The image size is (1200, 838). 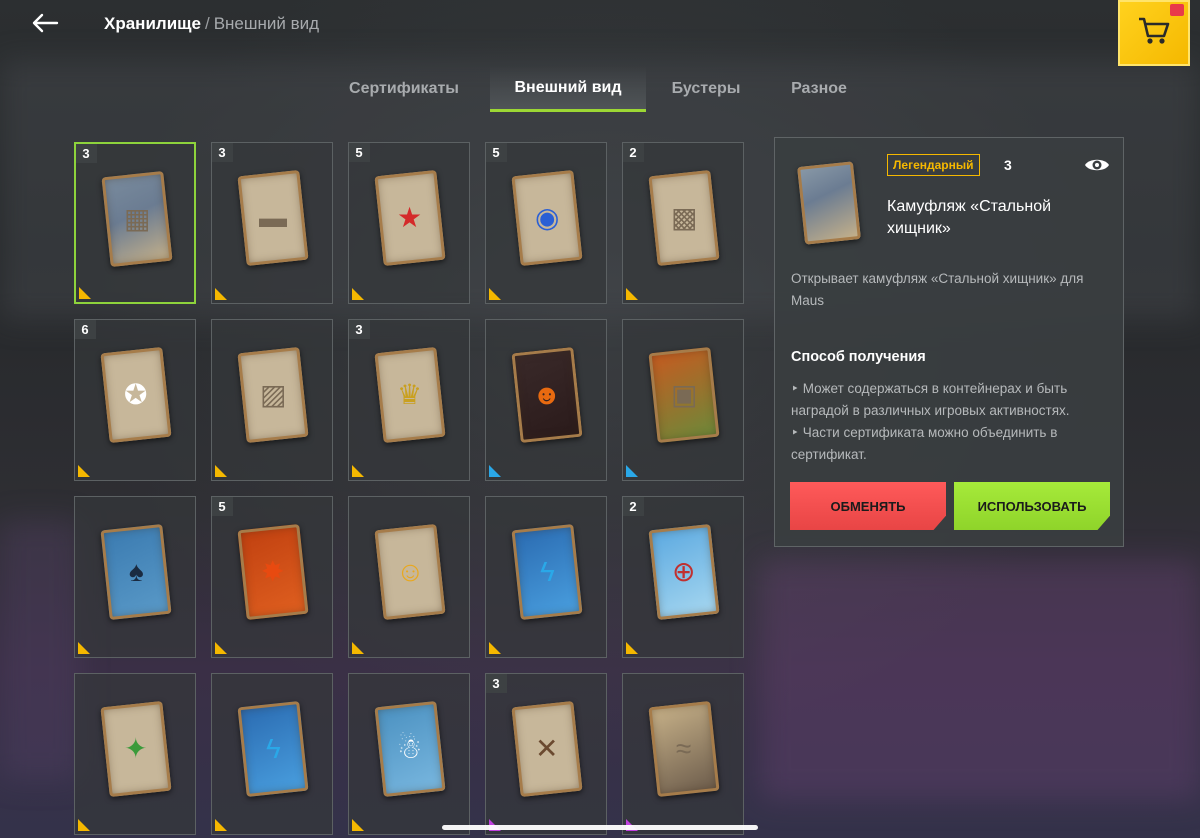 What do you see at coordinates (568, 89) in the screenshot?
I see `tab-appearance: Внешний вид` at bounding box center [568, 89].